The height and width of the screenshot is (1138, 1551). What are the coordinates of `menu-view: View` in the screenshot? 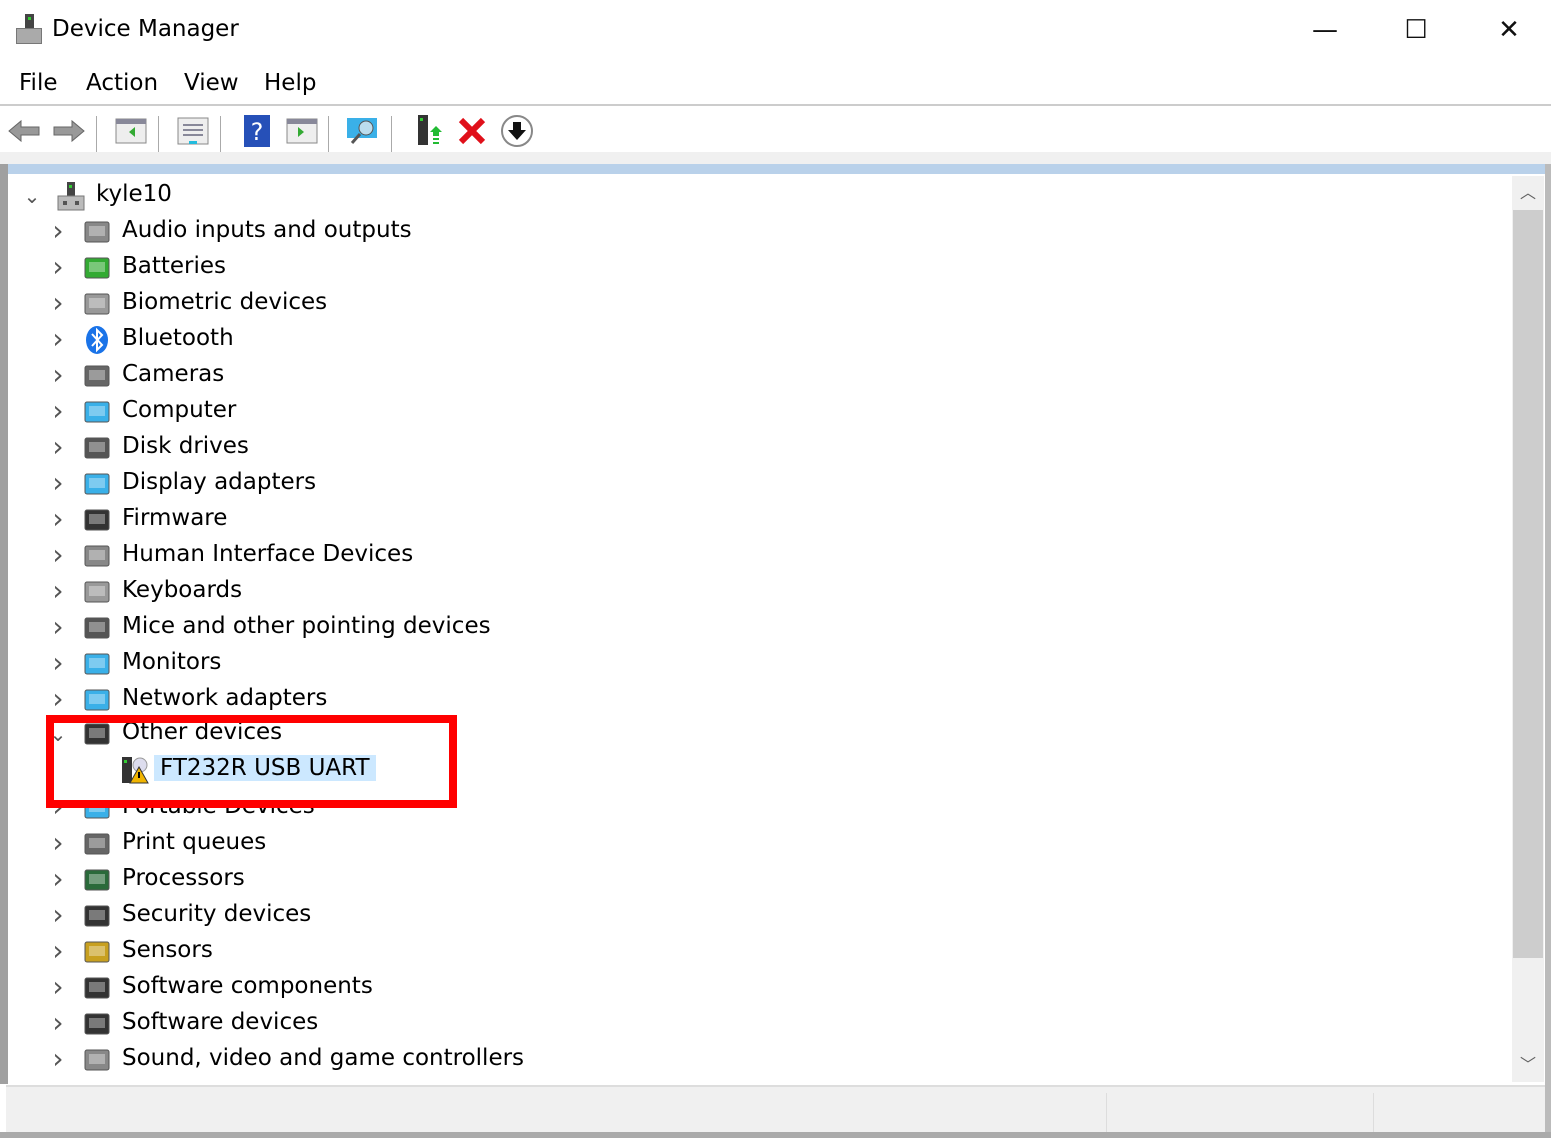 It's located at (211, 83).